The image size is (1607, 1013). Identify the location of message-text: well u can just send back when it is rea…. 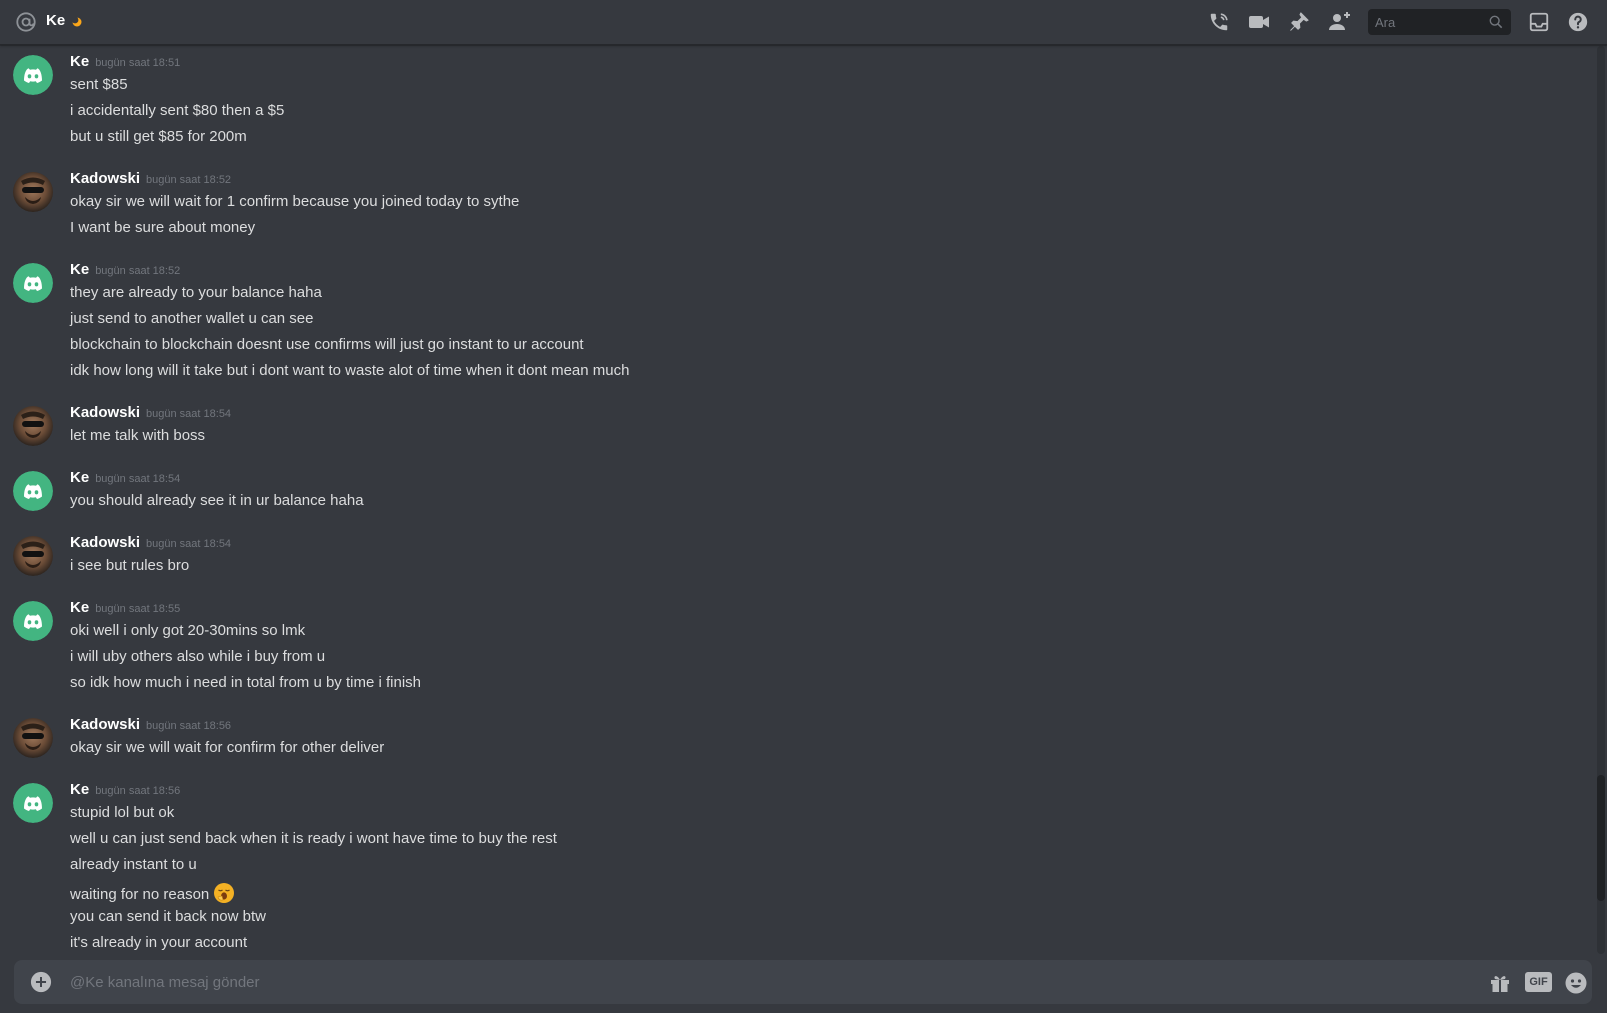
(313, 838).